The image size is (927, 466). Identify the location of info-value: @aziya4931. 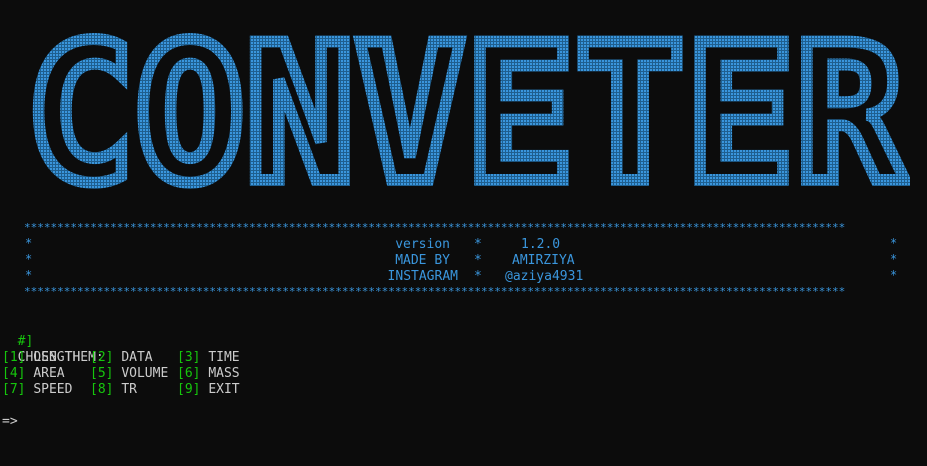
(544, 276).